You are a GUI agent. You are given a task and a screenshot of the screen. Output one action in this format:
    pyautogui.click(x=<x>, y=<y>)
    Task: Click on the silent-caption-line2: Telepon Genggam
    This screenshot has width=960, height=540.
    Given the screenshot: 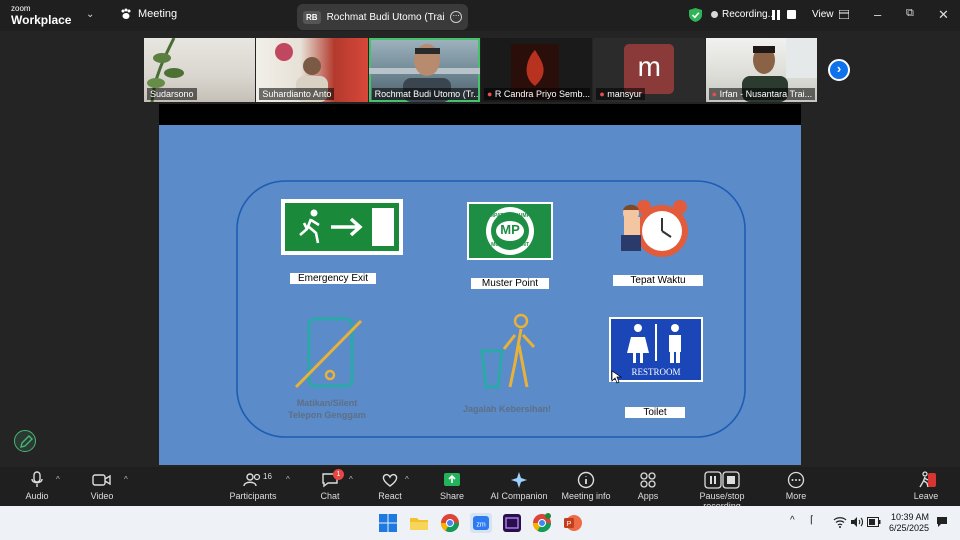 What is the action you would take?
    pyautogui.click(x=327, y=415)
    